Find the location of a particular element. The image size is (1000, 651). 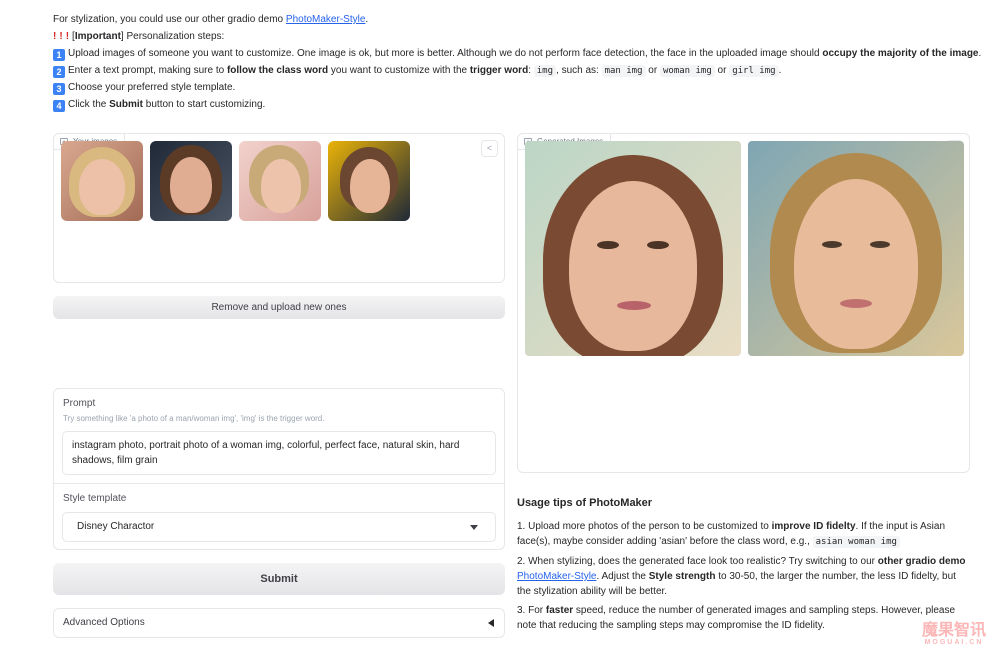

style-template-value: Disney Charactor is located at coordinates (116, 526).